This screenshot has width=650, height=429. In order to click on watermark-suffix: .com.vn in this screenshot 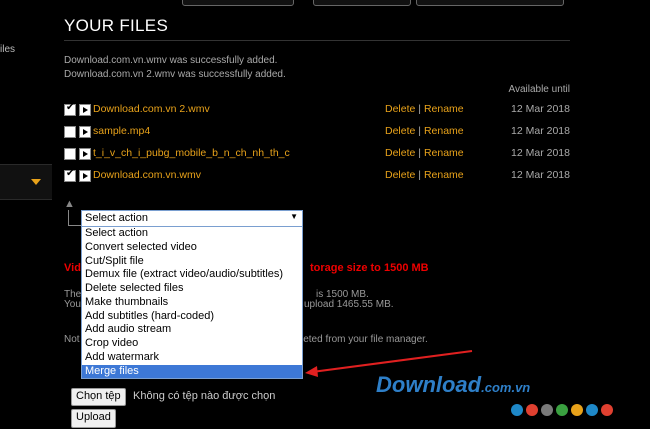, I will do `click(506, 387)`.